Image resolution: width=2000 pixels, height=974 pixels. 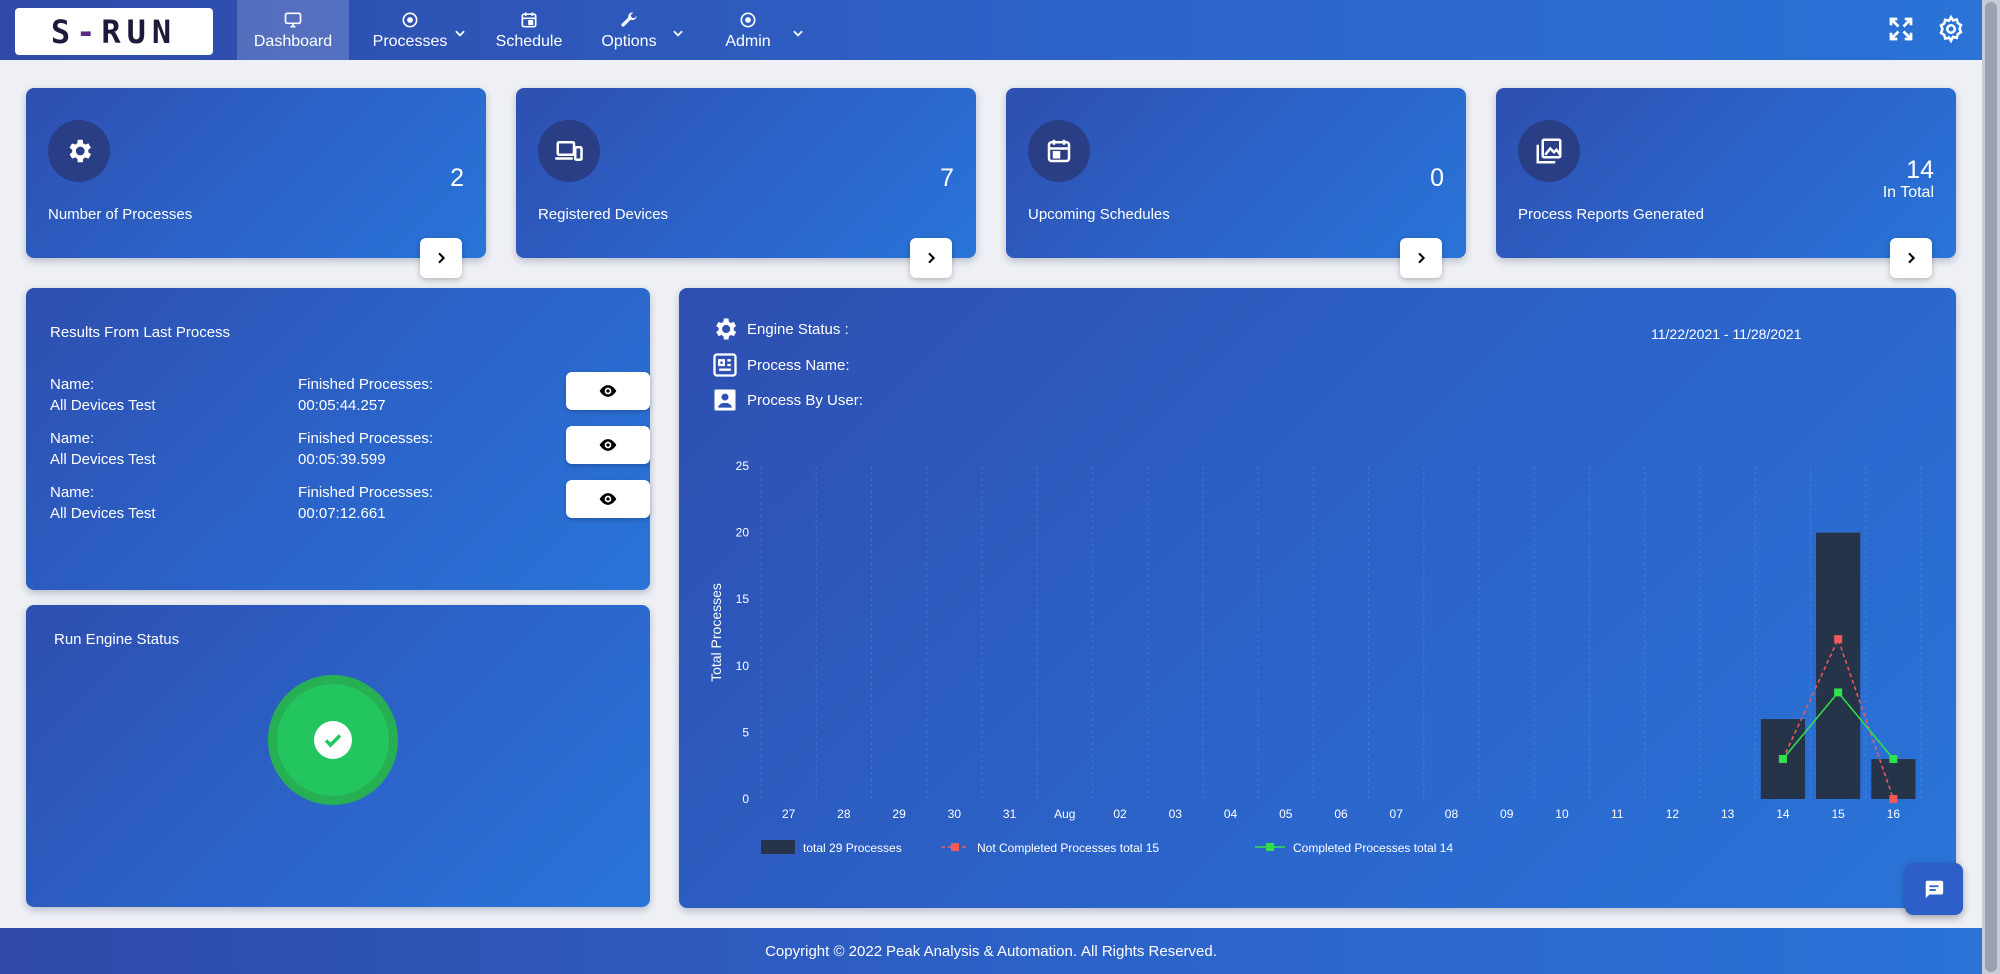 I want to click on legend-swatch-total, so click(x=778, y=847).